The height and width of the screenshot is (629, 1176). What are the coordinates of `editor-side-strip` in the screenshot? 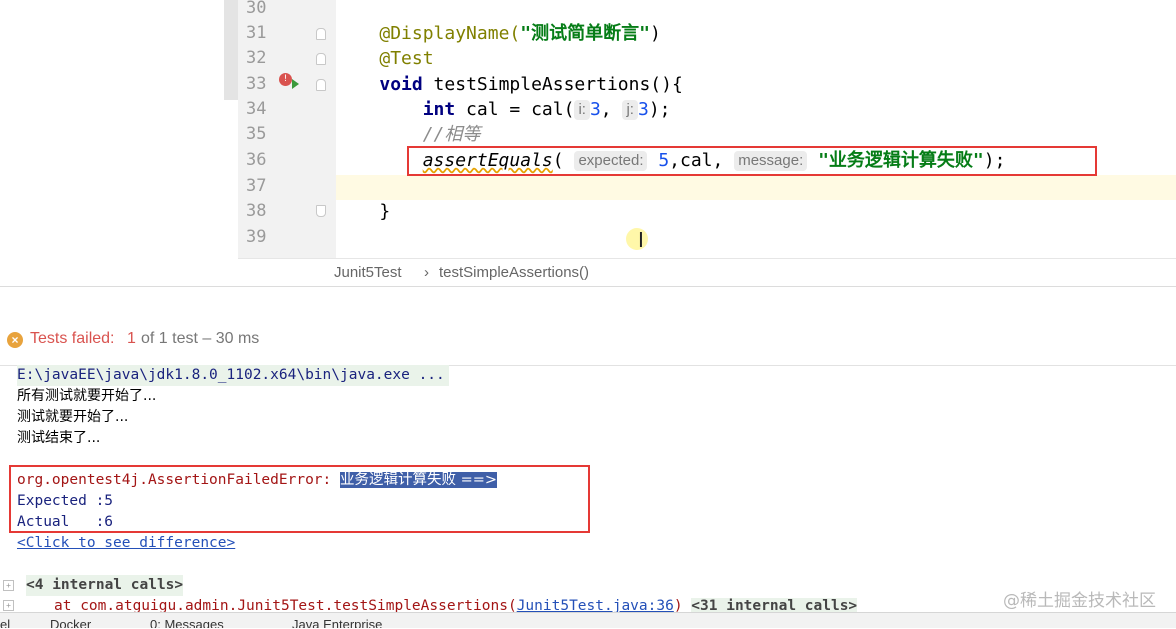 It's located at (231, 50).